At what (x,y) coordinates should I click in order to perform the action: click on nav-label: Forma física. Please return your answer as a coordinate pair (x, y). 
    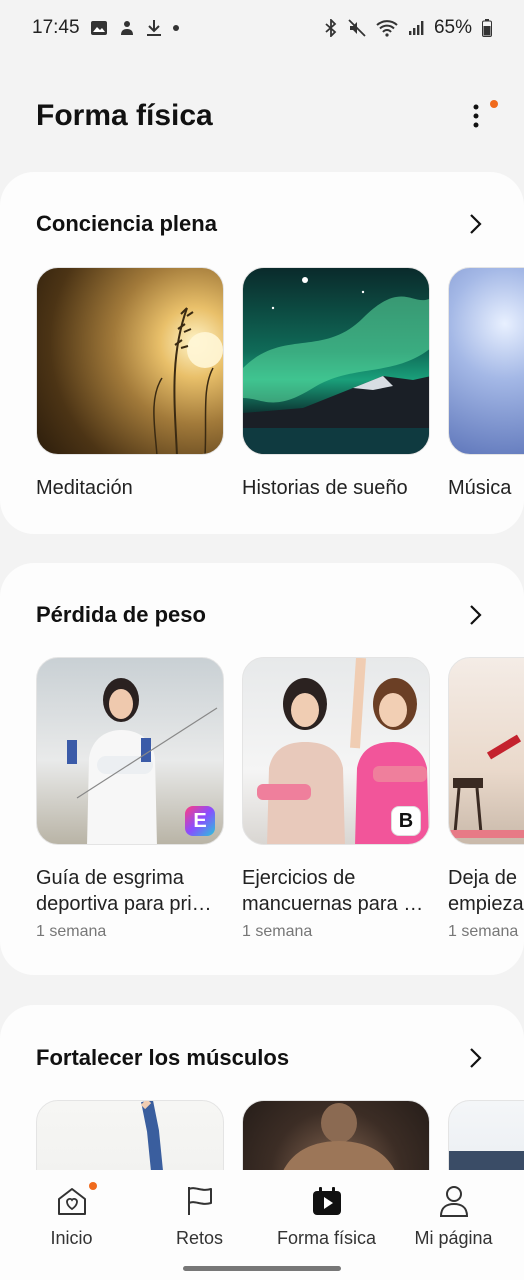
    Looking at the image, I should click on (326, 1238).